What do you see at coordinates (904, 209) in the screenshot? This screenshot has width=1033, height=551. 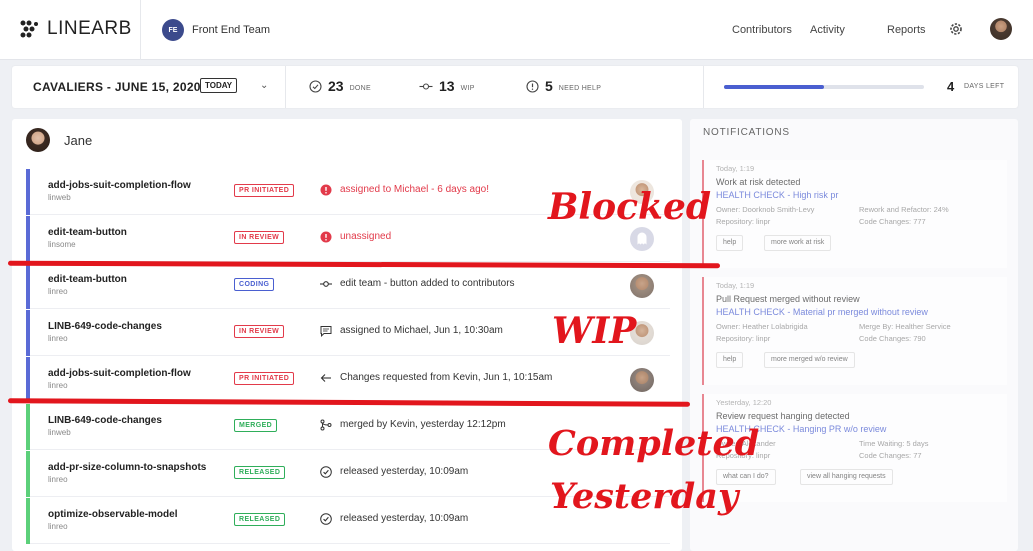 I see `notification-meta: Rework and Refactor: 24%` at bounding box center [904, 209].